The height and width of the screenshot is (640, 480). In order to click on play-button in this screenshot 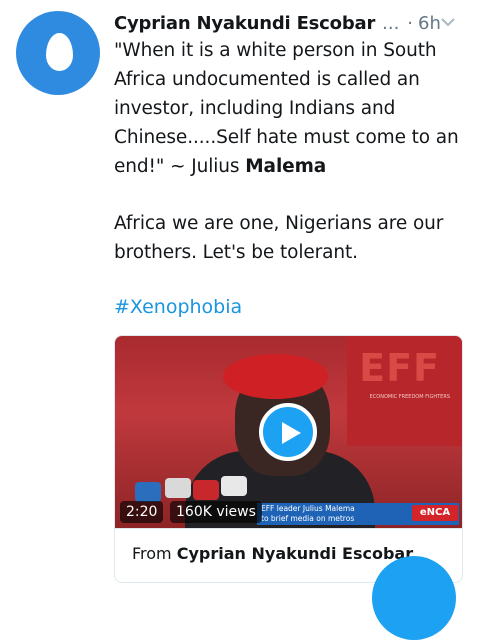, I will do `click(288, 432)`.